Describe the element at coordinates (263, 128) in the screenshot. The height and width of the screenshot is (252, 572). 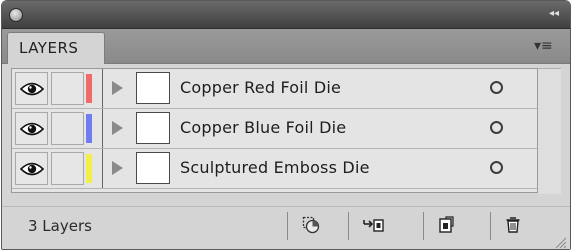
I see `layer-name: Copper Blue Foil Die` at that location.